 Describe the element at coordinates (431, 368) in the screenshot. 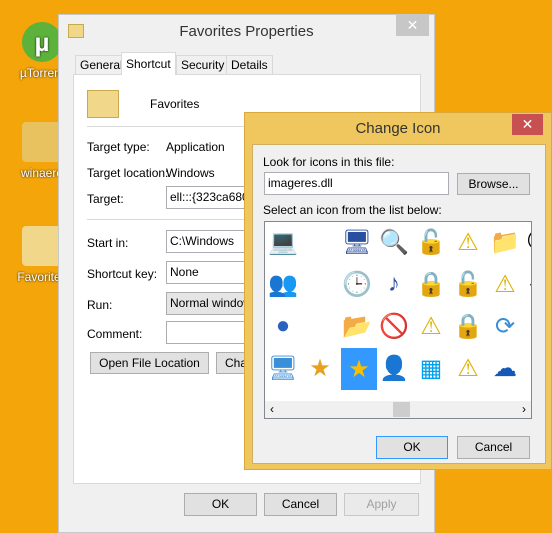

I see `drive-windows-icon: ▦` at that location.